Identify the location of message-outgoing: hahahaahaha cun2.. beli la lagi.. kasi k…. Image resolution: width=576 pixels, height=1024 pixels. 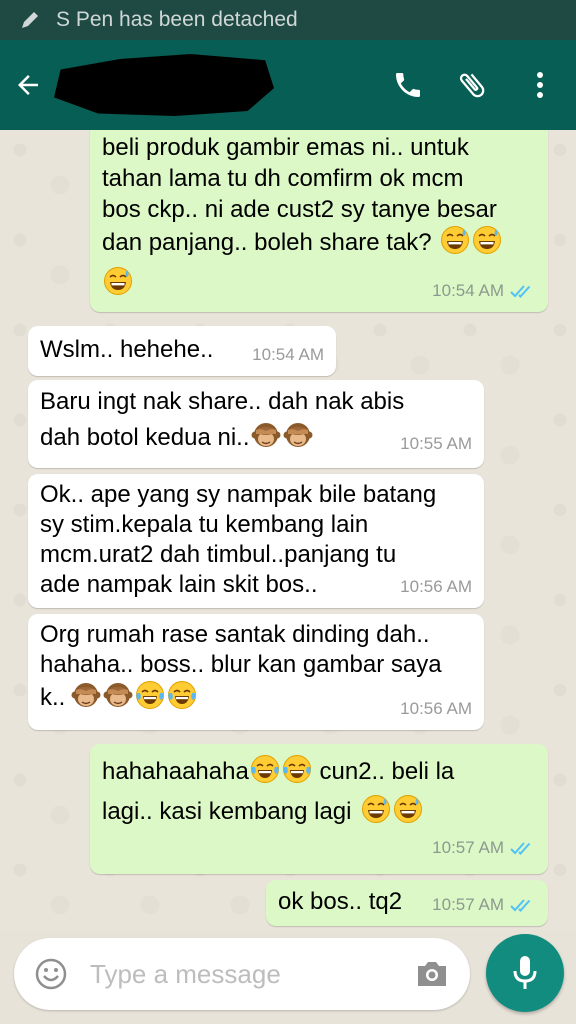
(319, 809).